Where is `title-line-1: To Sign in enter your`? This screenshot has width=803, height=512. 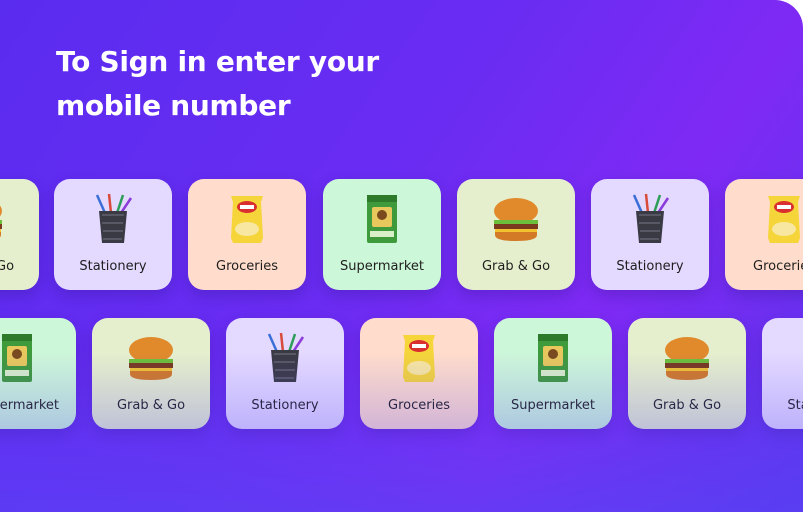
title-line-1: To Sign in enter your is located at coordinates (217, 61).